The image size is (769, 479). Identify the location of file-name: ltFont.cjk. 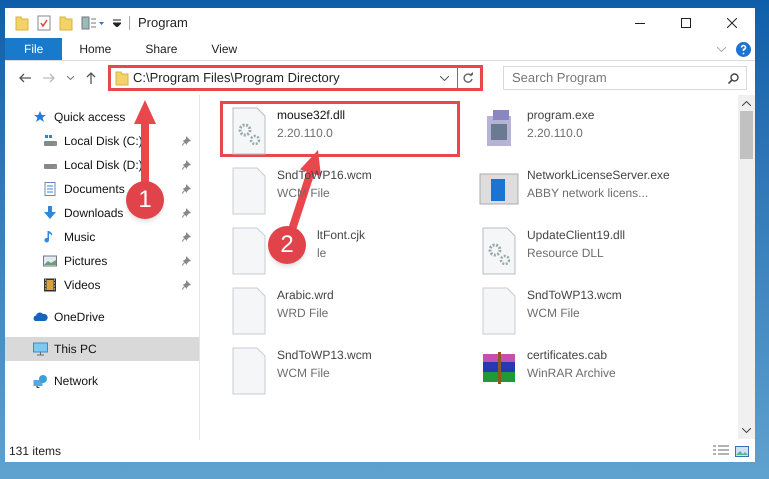
(341, 235).